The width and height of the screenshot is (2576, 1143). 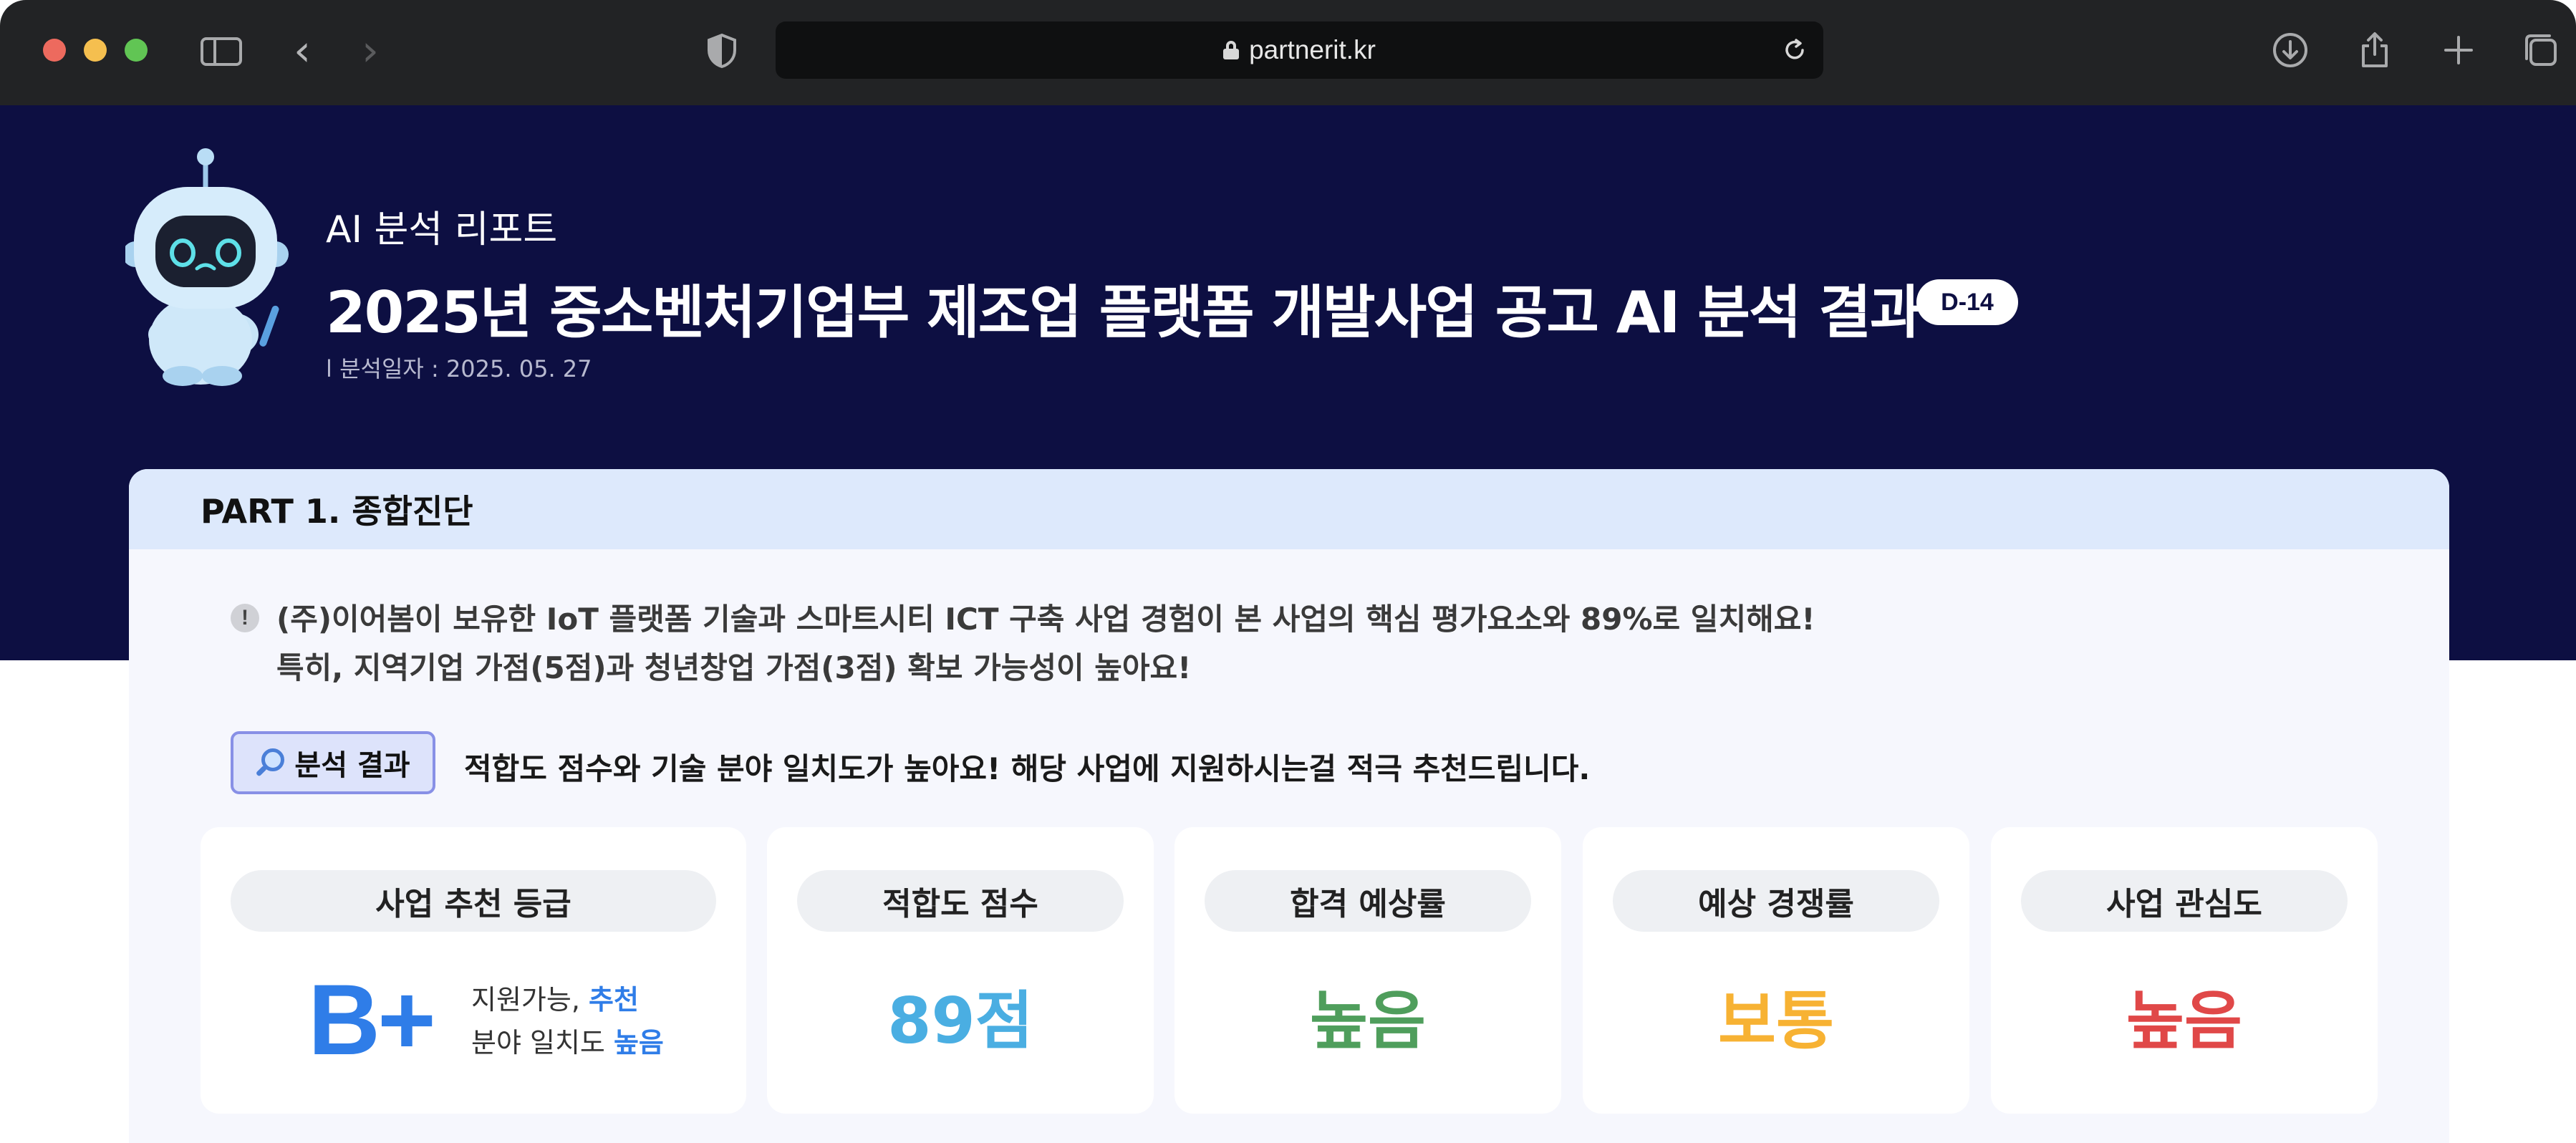 What do you see at coordinates (555, 1000) in the screenshot?
I see `grade-note-1: 지원가능, 추천` at bounding box center [555, 1000].